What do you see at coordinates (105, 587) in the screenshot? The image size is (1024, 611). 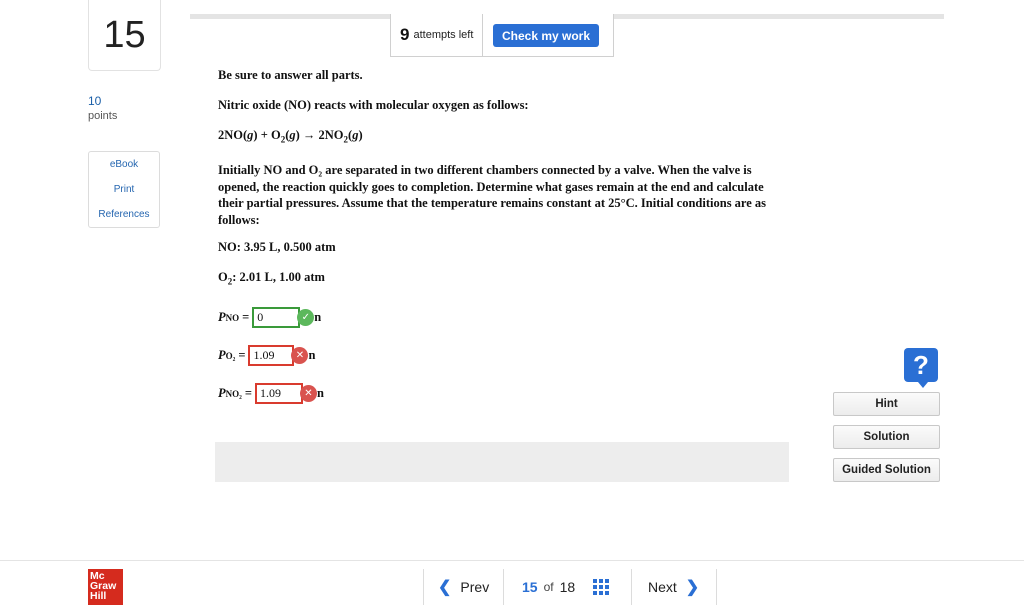 I see `mcgraw-hill-logo: Mc Graw Hill` at bounding box center [105, 587].